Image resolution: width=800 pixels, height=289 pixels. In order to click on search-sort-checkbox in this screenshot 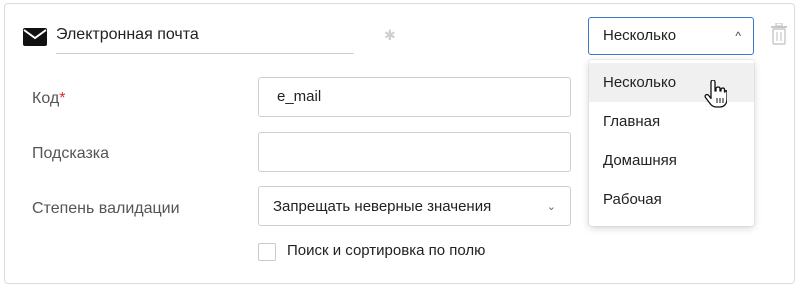, I will do `click(267, 252)`.